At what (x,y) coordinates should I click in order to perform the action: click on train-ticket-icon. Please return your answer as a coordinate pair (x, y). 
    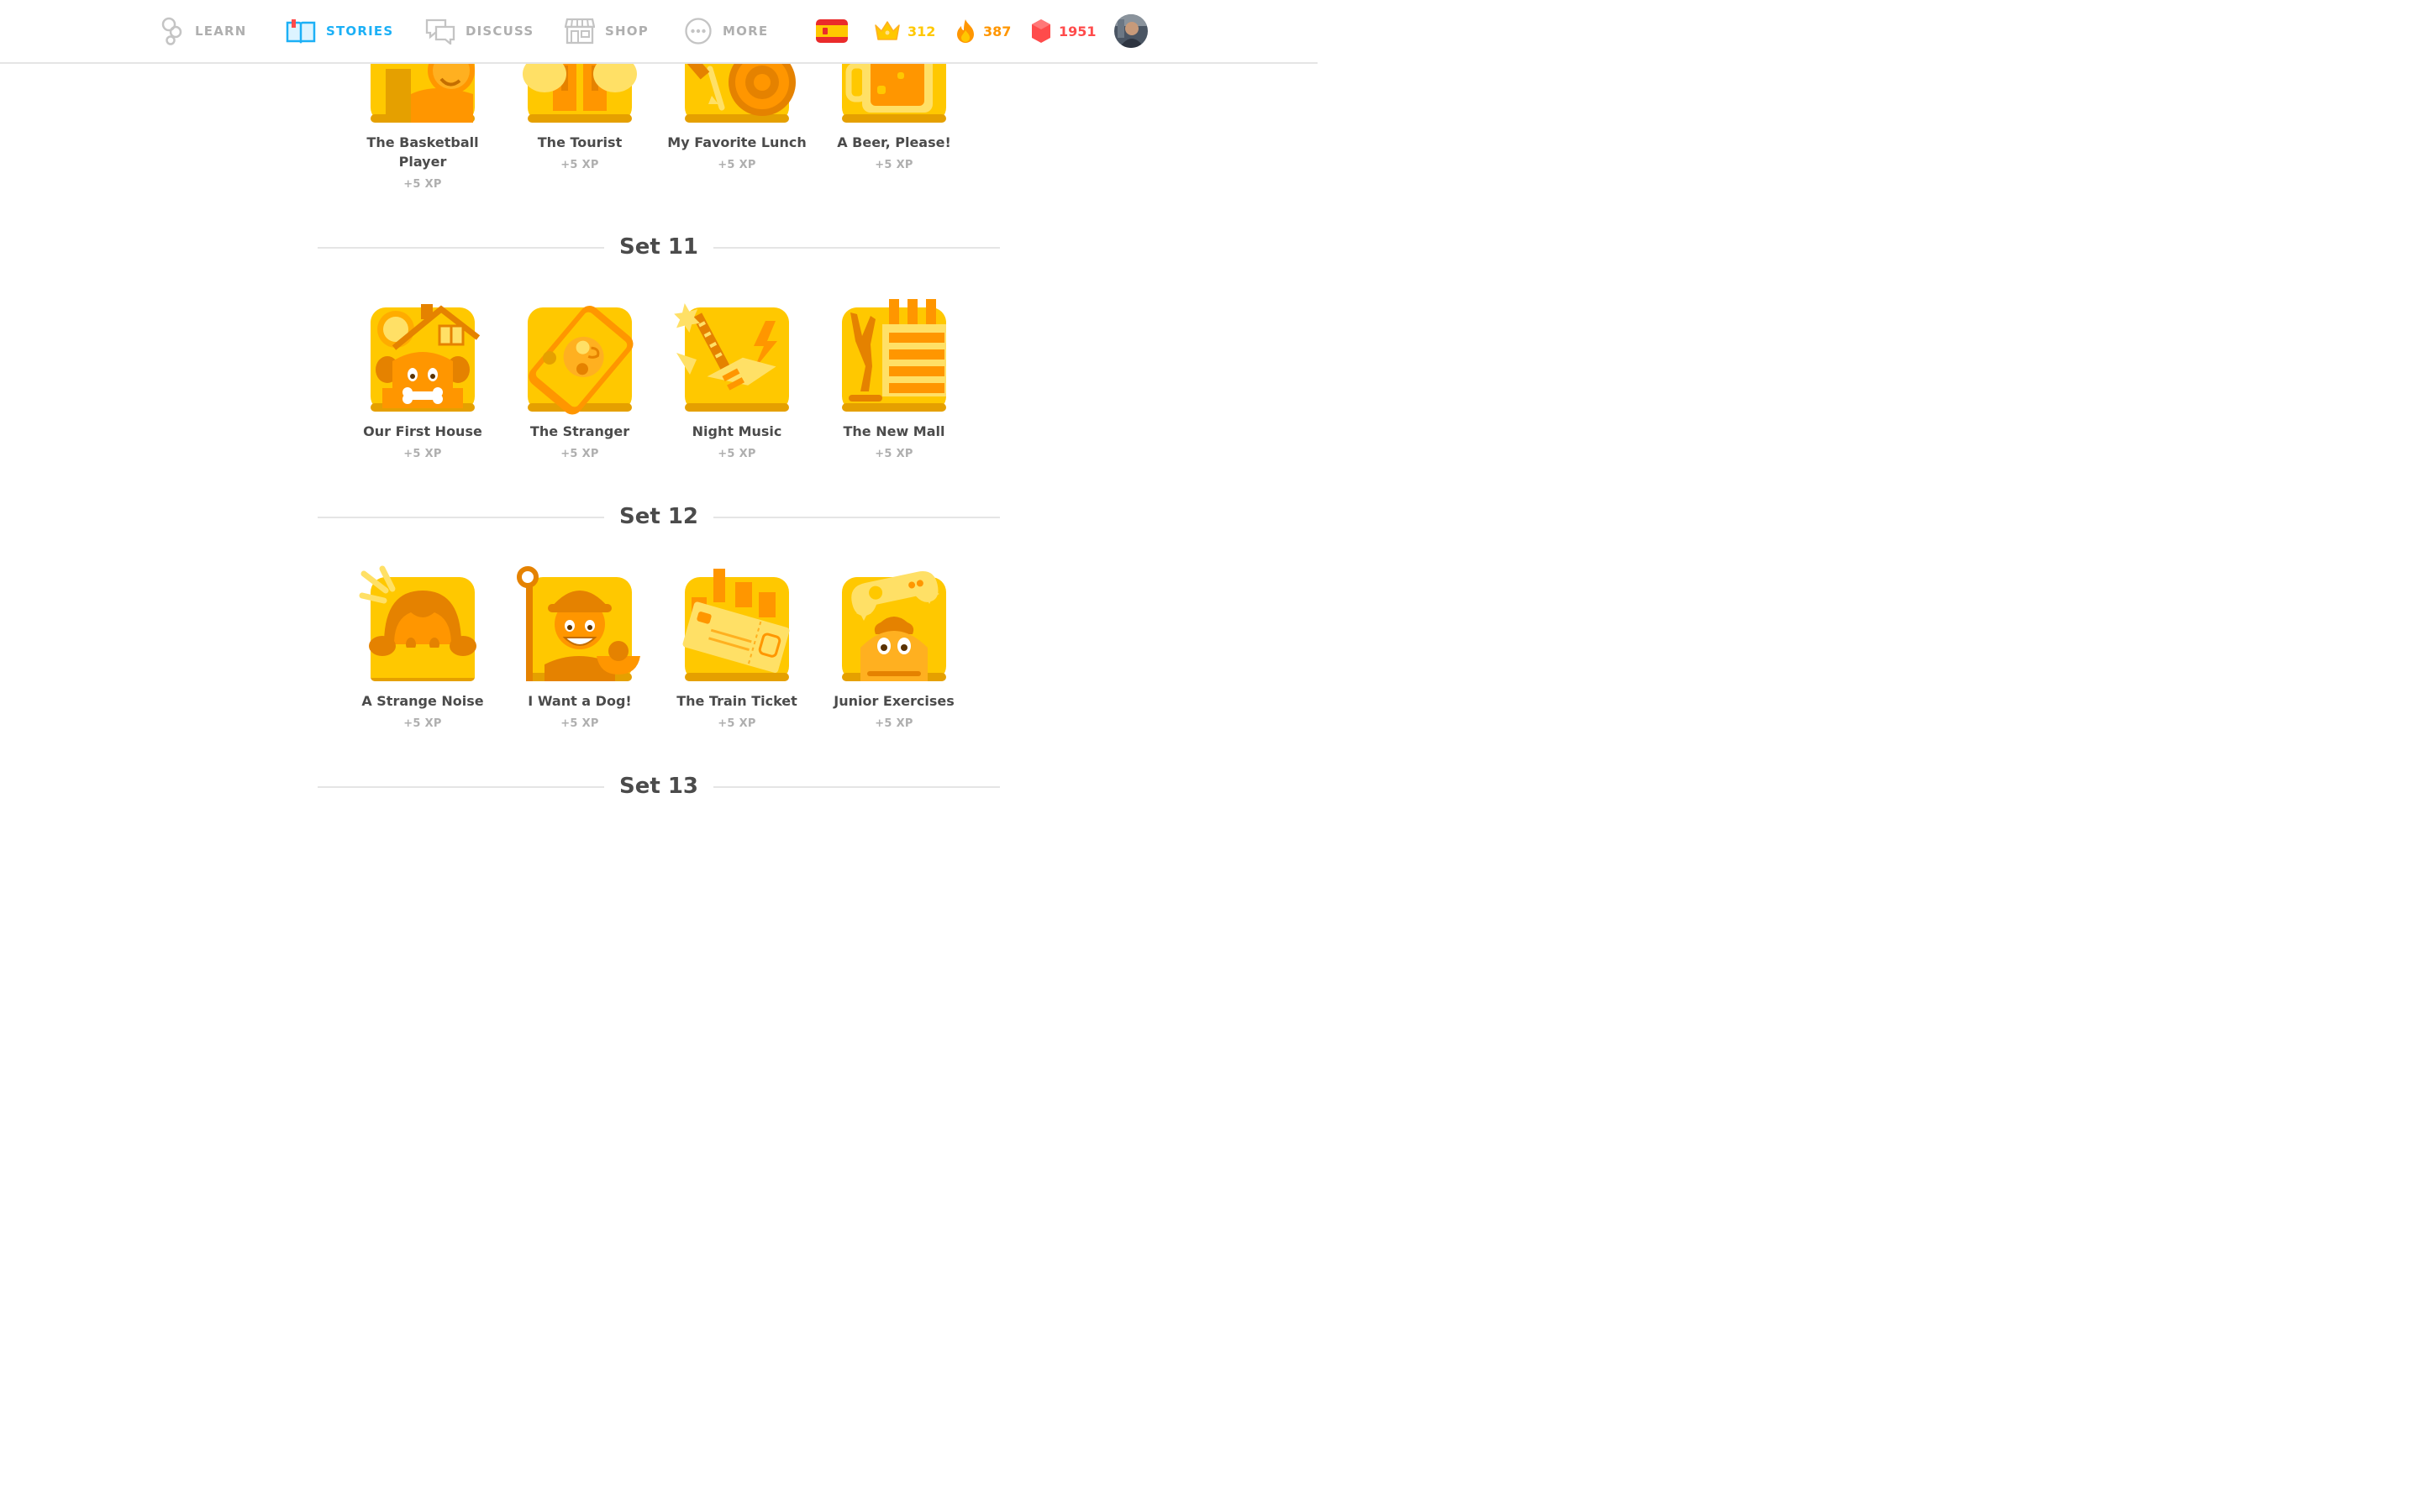
    Looking at the image, I should click on (736, 625).